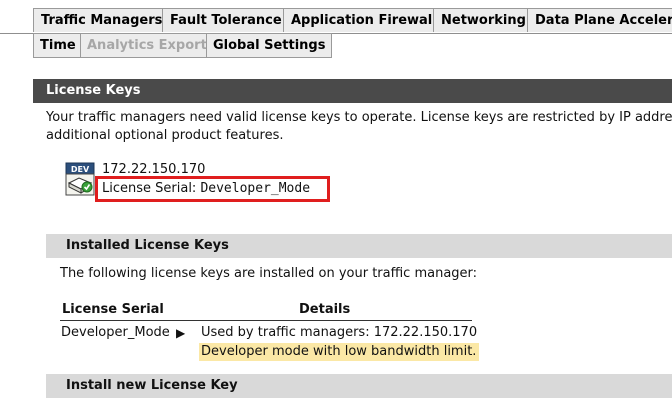 The width and height of the screenshot is (672, 398). I want to click on install-new-license-key-header: Install new License Key, so click(359, 386).